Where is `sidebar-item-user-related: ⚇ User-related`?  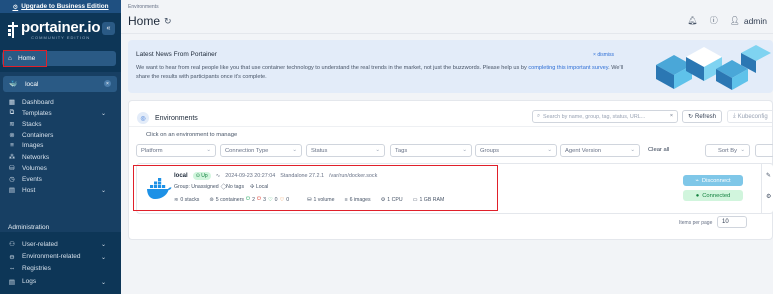 sidebar-item-user-related: ⚇ User-related is located at coordinates (33, 244).